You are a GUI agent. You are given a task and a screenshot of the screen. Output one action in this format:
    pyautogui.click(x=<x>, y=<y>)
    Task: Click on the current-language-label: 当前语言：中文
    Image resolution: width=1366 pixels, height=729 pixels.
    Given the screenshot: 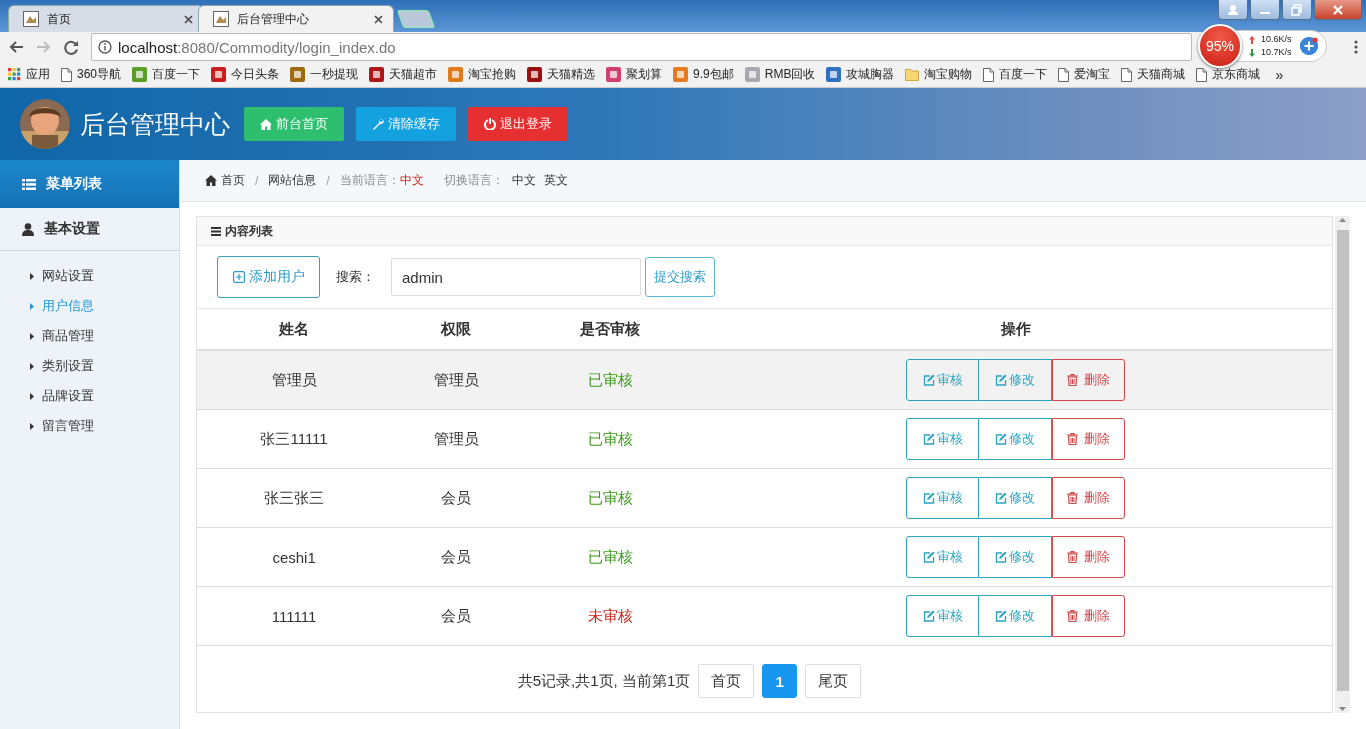 What is the action you would take?
    pyautogui.click(x=381, y=180)
    